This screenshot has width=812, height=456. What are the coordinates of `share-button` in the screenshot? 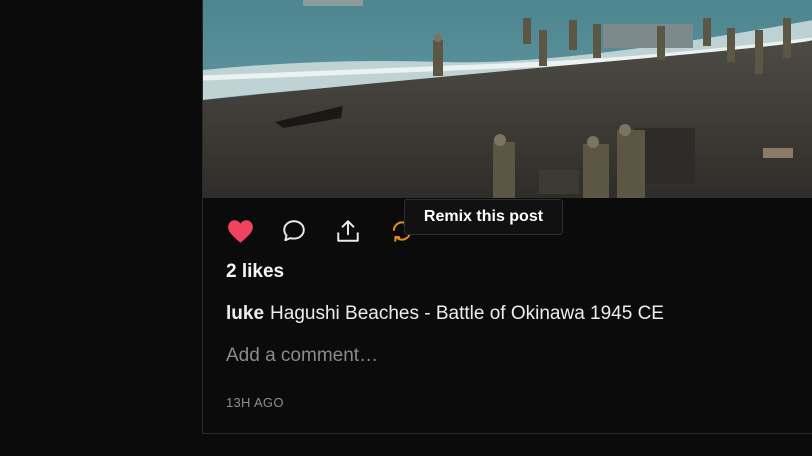 It's located at (348, 231).